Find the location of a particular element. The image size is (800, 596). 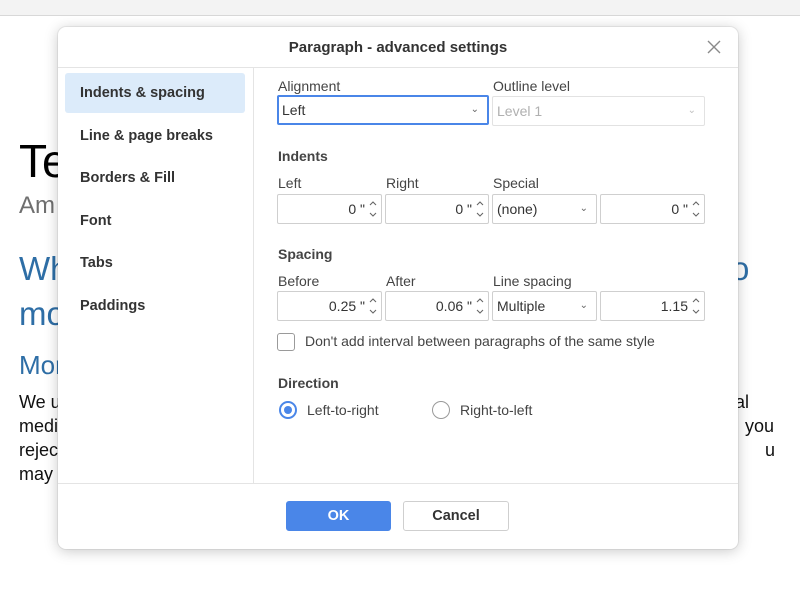

spacing-before-spinner: 0.25 " is located at coordinates (329, 306).